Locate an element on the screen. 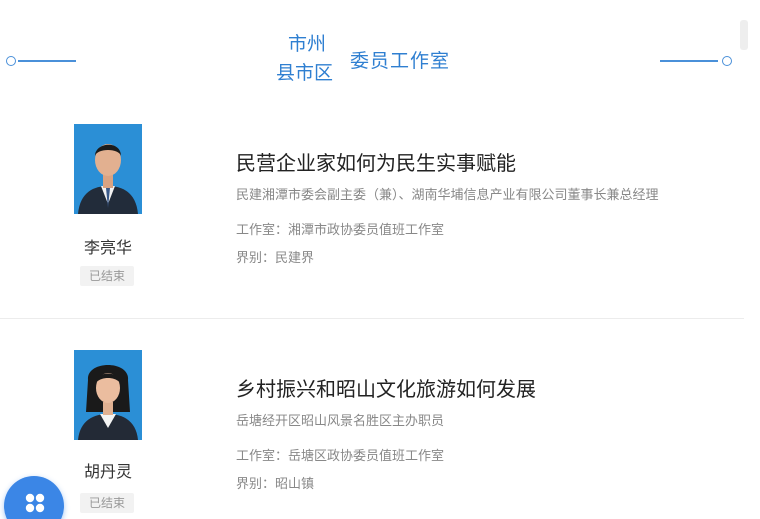  sector-value: 昭山镇 is located at coordinates (295, 484).